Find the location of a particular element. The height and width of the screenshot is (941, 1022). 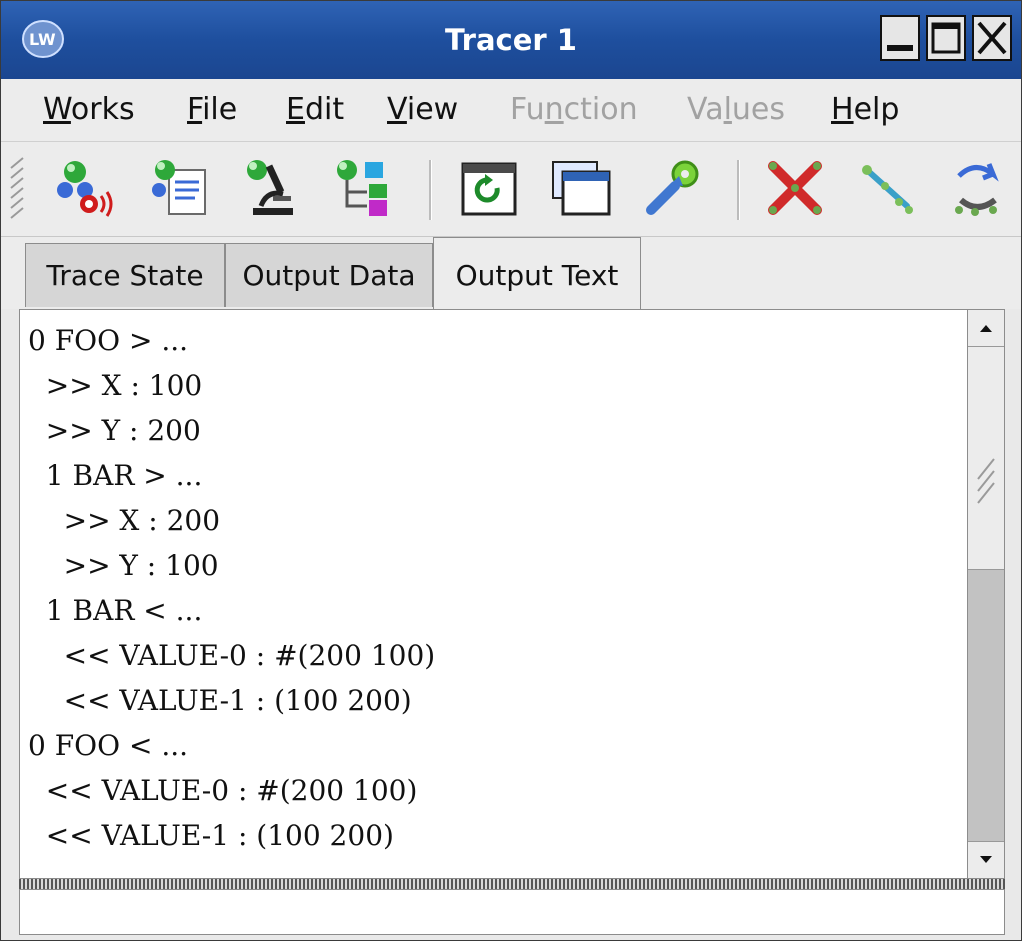

trace-network-icon is located at coordinates (87, 188).